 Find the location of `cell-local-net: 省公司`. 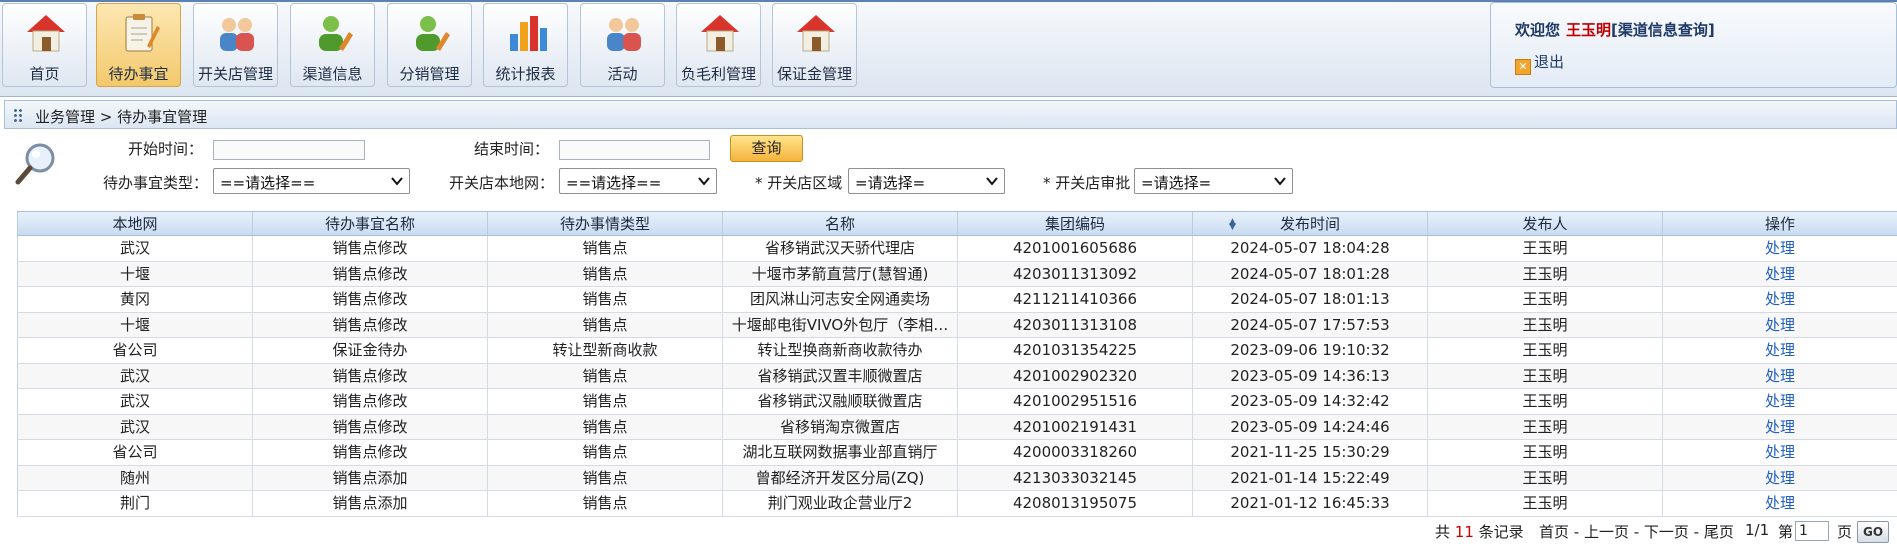

cell-local-net: 省公司 is located at coordinates (134, 350).